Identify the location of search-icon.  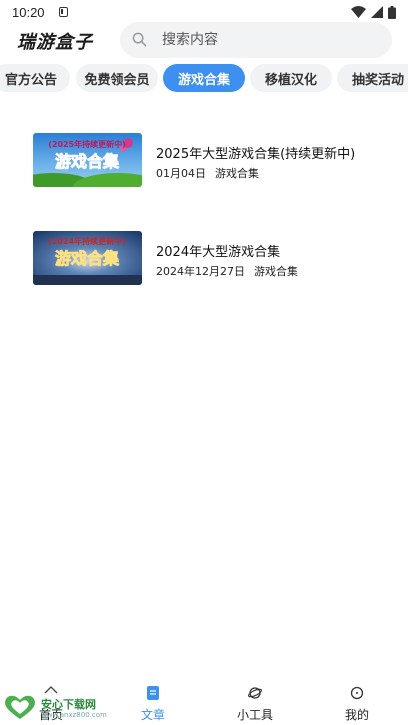
(139, 39).